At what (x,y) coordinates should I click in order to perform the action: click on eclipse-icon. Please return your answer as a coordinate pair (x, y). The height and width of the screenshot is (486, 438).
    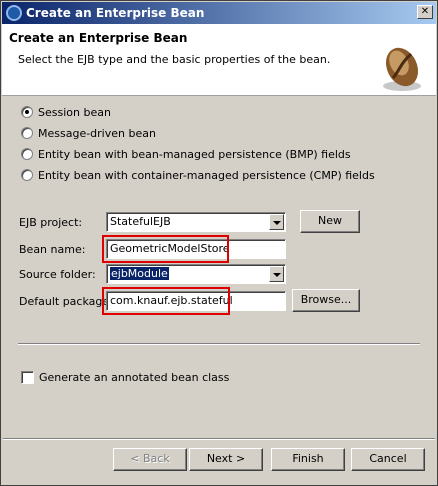
    Looking at the image, I should click on (14, 13).